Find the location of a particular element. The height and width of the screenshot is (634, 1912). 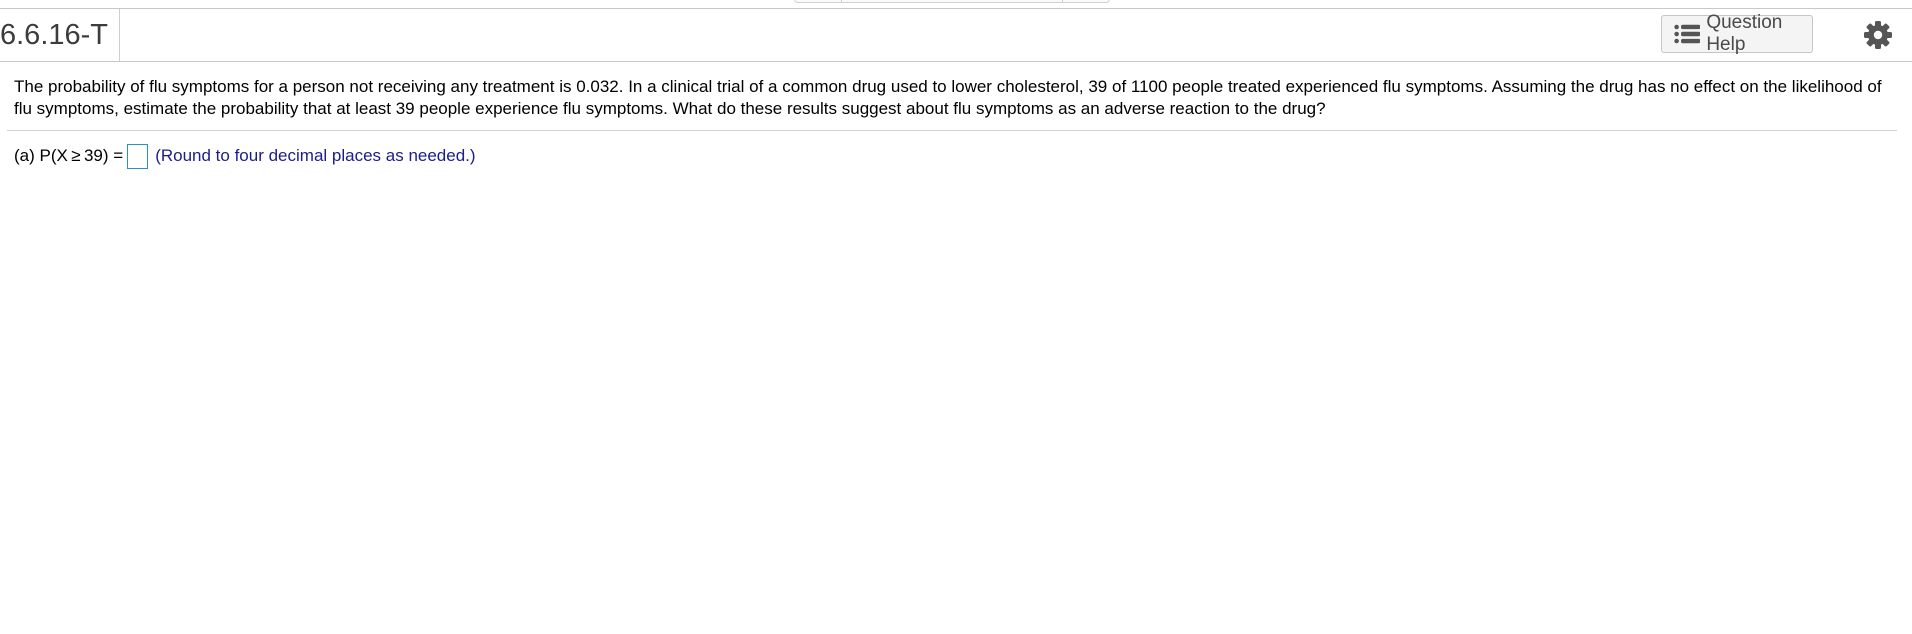

top-tab-group is located at coordinates (952, 1).